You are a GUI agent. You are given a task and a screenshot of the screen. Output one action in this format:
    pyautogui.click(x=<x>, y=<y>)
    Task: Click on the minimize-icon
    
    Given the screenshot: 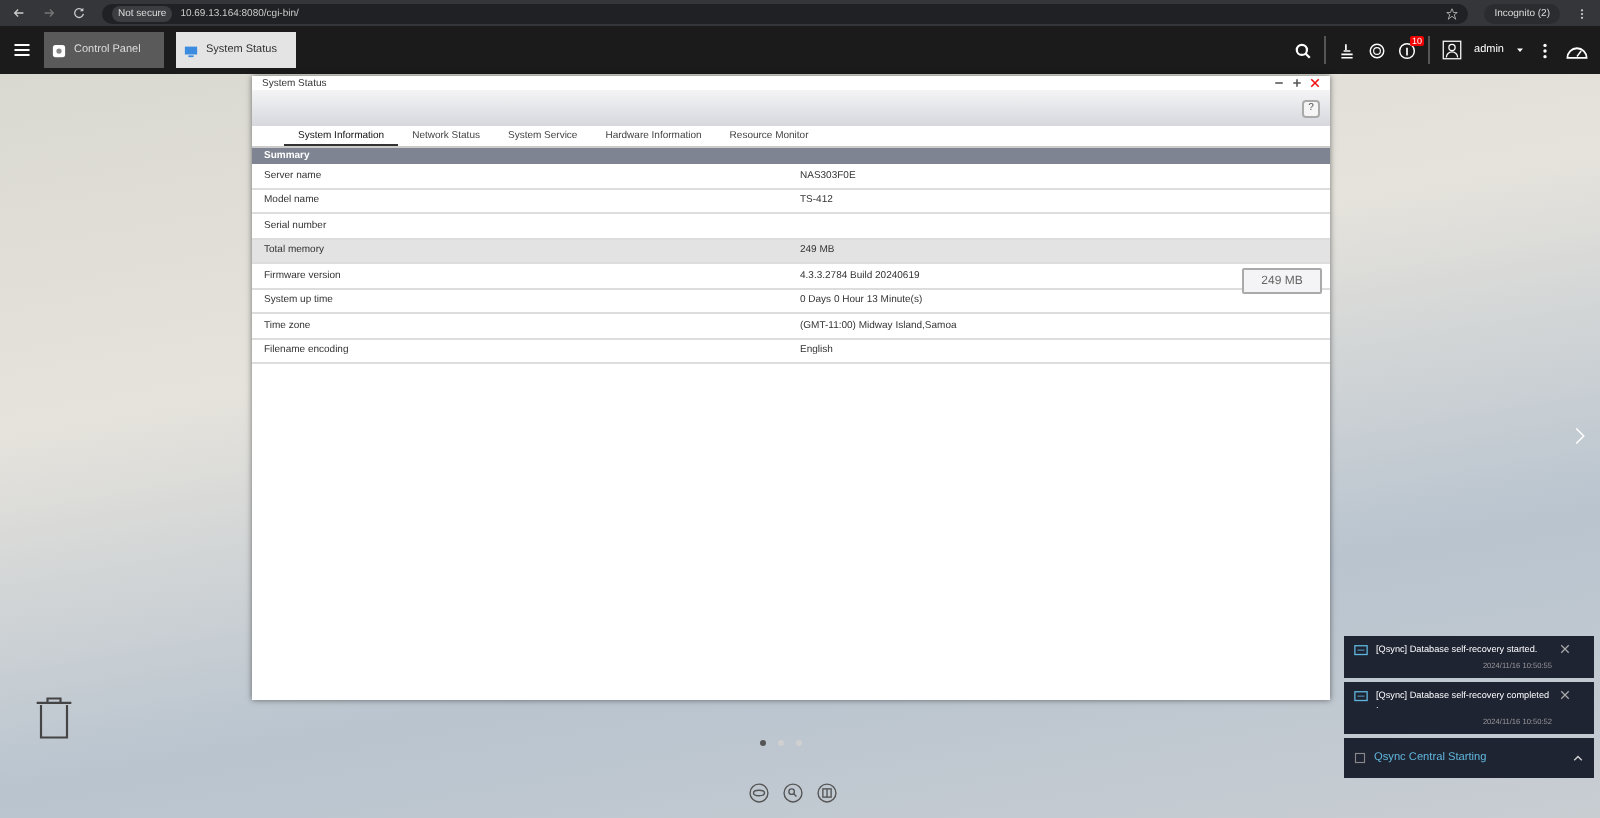 What is the action you would take?
    pyautogui.click(x=1279, y=83)
    